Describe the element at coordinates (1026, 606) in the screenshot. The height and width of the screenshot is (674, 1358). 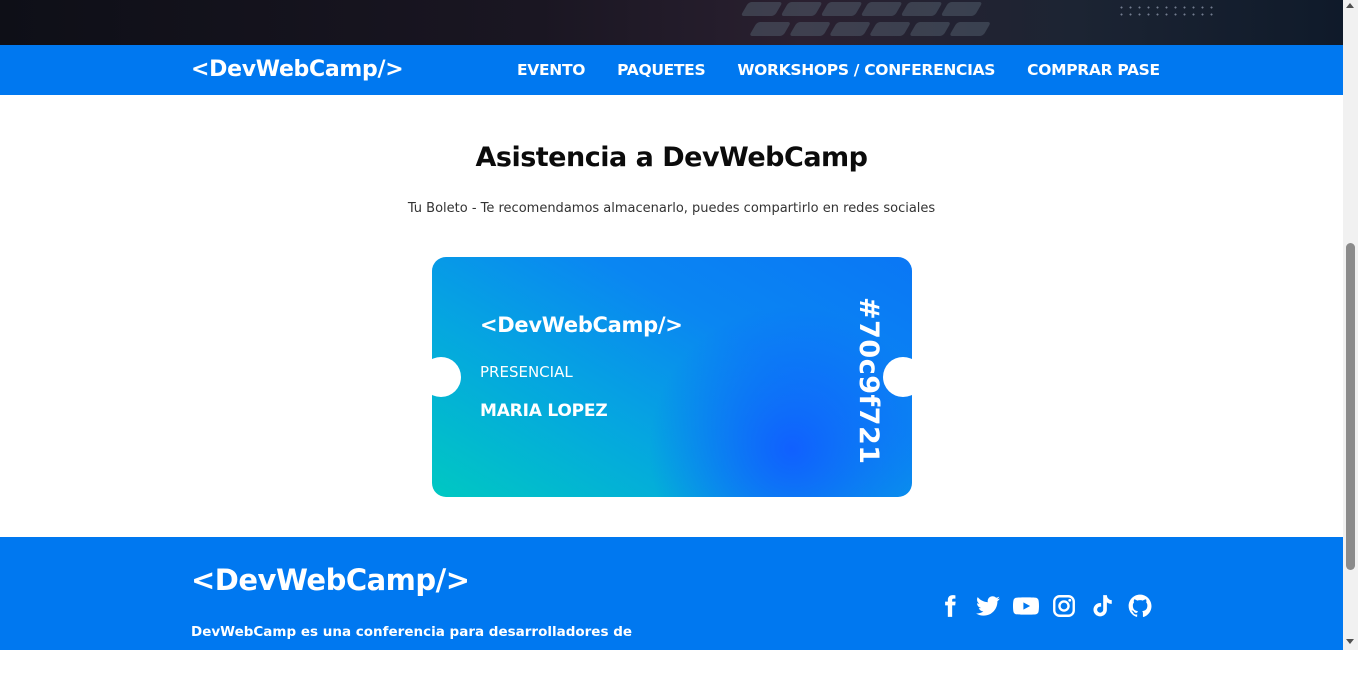
I see `youtube-icon` at that location.